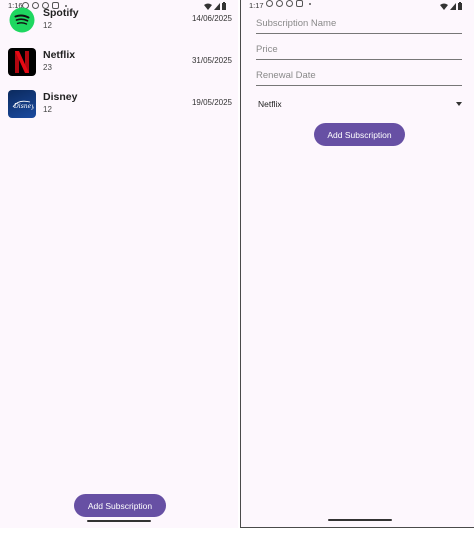  Describe the element at coordinates (310, 3) in the screenshot. I see `more-dot-icon` at that location.